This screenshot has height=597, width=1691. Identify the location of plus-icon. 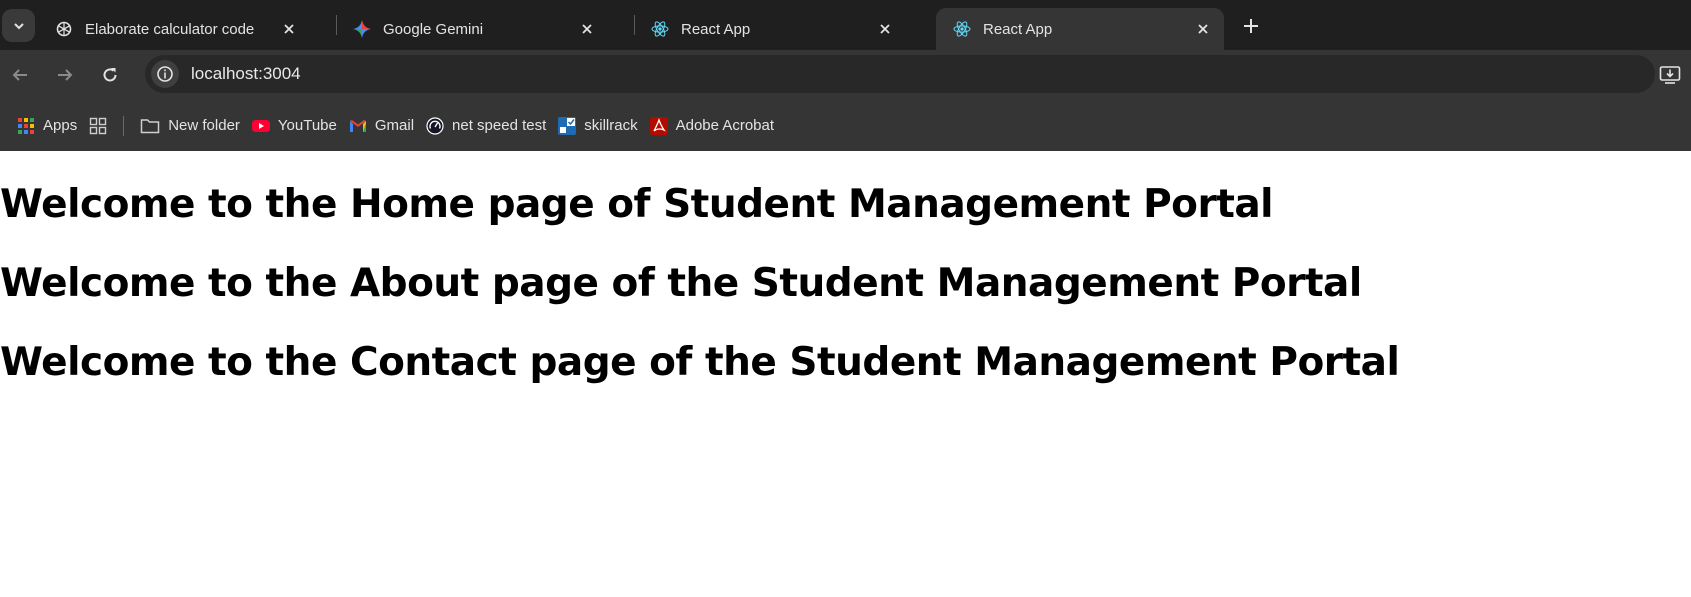
(1251, 26).